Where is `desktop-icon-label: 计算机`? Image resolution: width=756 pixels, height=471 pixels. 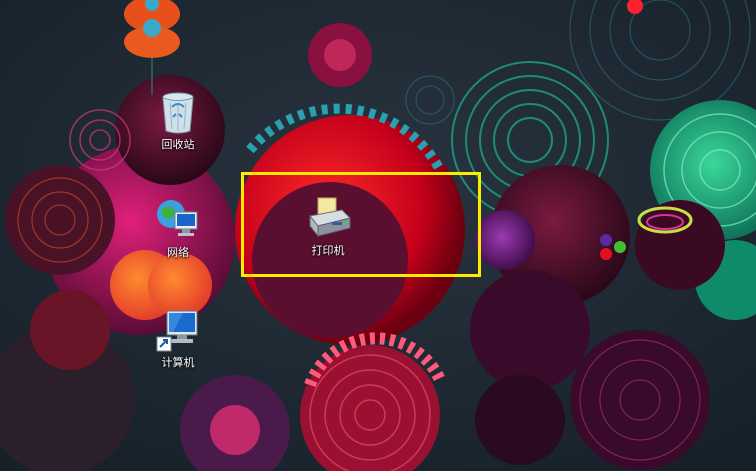
desktop-icon-label: 计算机 is located at coordinates (178, 362).